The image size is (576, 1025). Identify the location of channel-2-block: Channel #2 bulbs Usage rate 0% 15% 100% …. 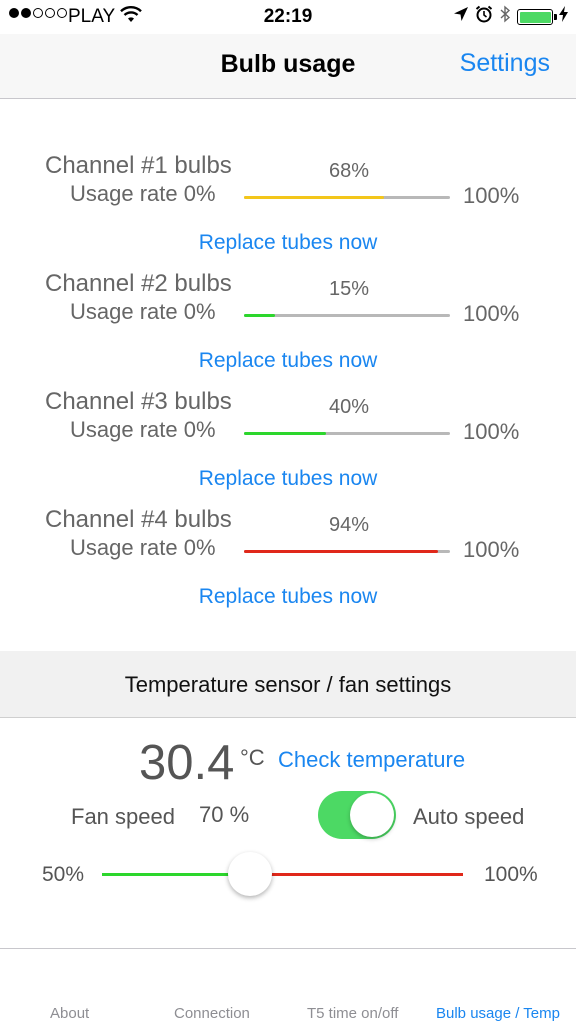
(288, 329).